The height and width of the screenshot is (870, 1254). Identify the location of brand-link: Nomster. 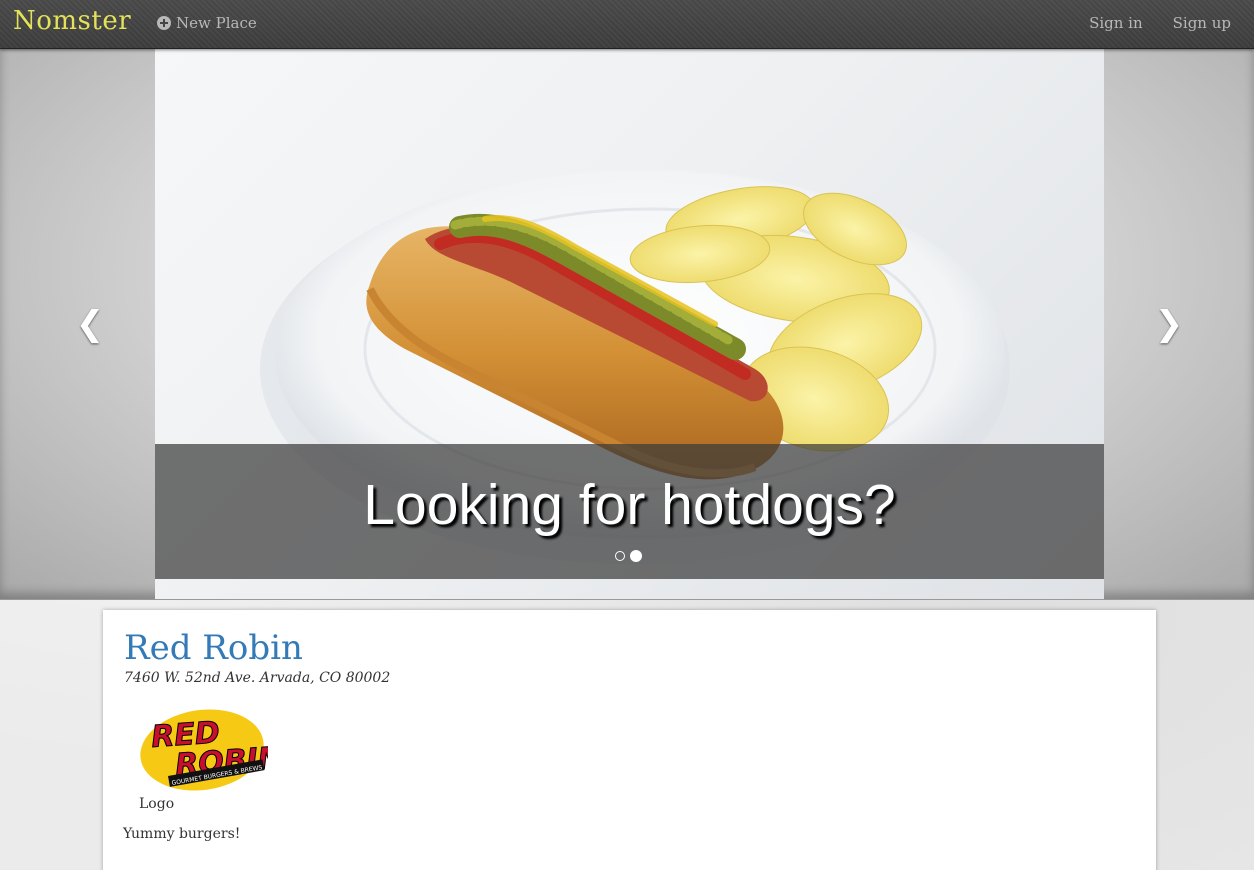
(72, 21).